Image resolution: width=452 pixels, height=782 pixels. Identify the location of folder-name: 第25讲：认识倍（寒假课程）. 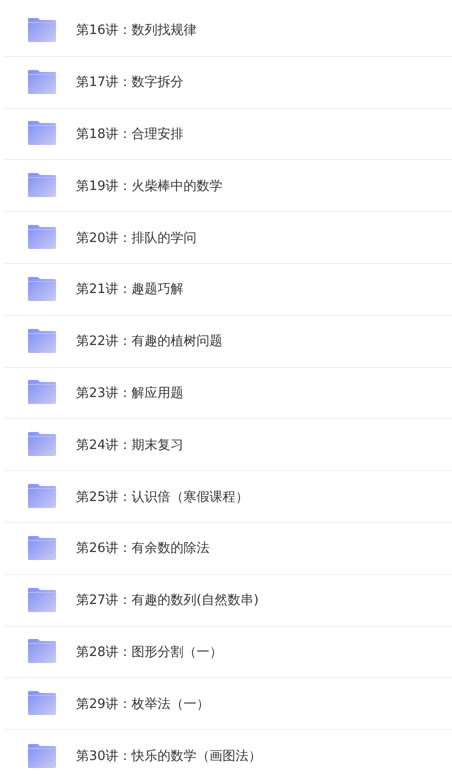
(162, 497).